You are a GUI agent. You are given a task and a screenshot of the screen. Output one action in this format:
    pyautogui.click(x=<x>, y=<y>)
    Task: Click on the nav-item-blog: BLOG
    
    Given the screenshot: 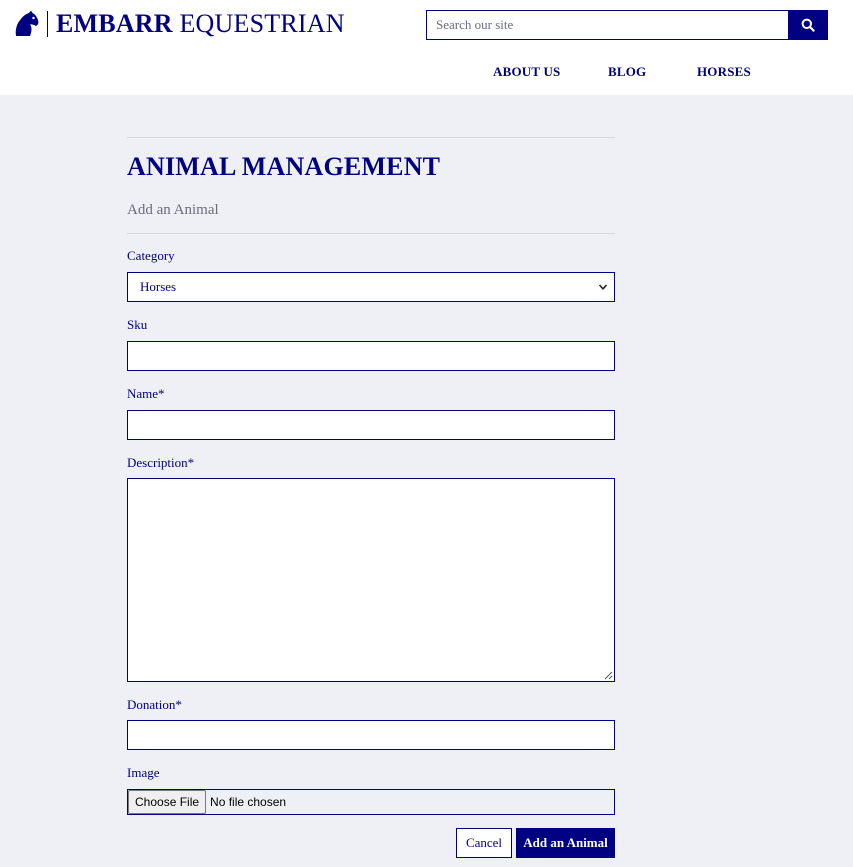 What is the action you would take?
    pyautogui.click(x=627, y=72)
    